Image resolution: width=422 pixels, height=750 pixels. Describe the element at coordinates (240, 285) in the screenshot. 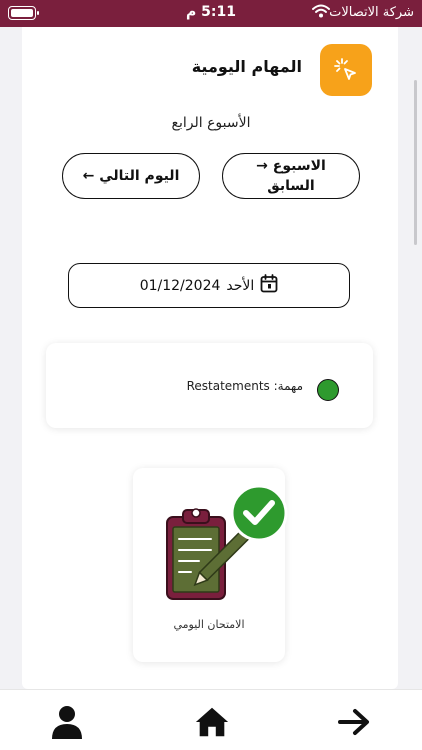

I see `date-day: الأحد` at that location.